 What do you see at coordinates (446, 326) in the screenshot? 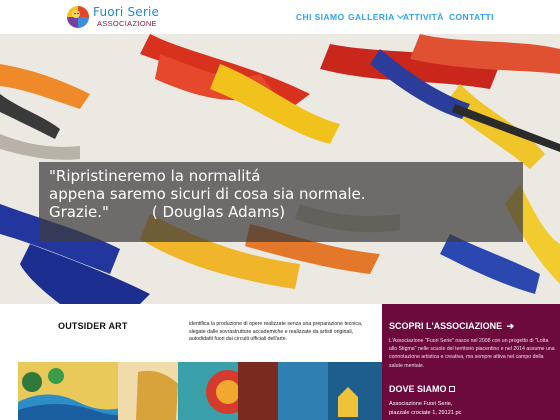
I see `scopri-associazione-label: SCOPRI L'ASSOCIAZIONE` at bounding box center [446, 326].